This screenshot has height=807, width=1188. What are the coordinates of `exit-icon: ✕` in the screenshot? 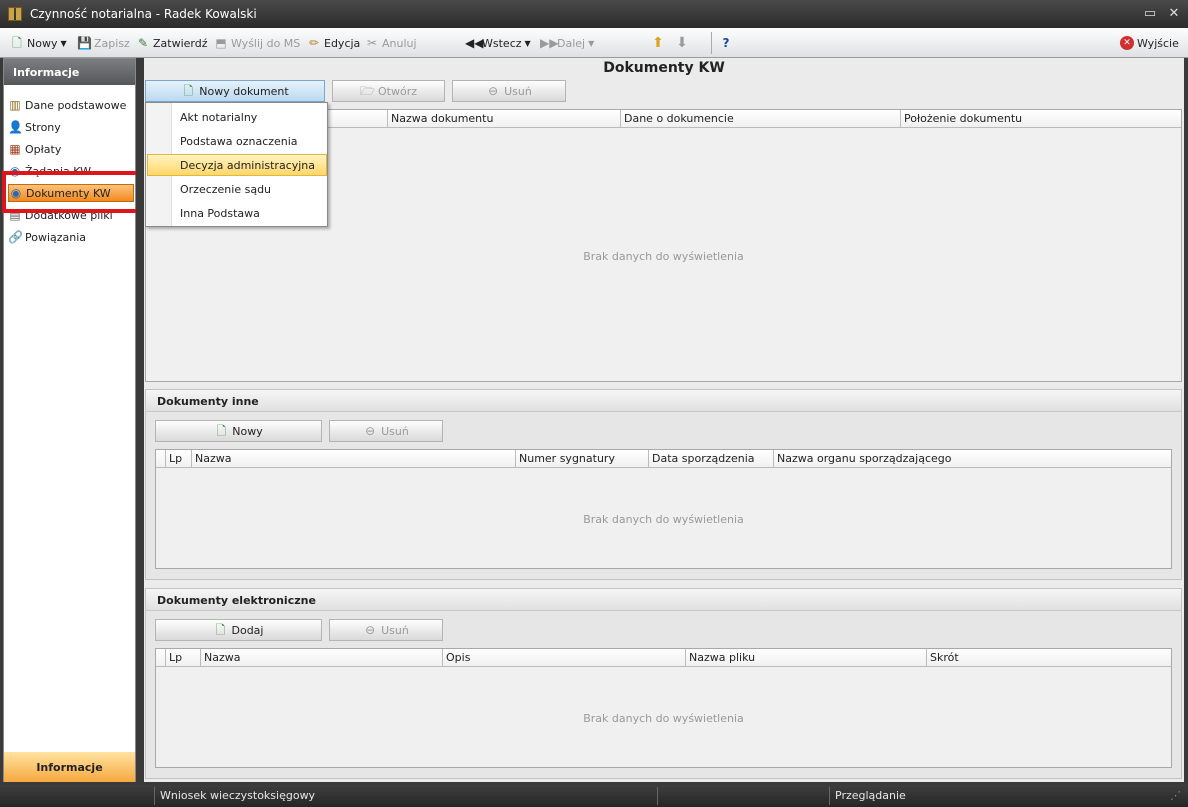 It's located at (1127, 43).